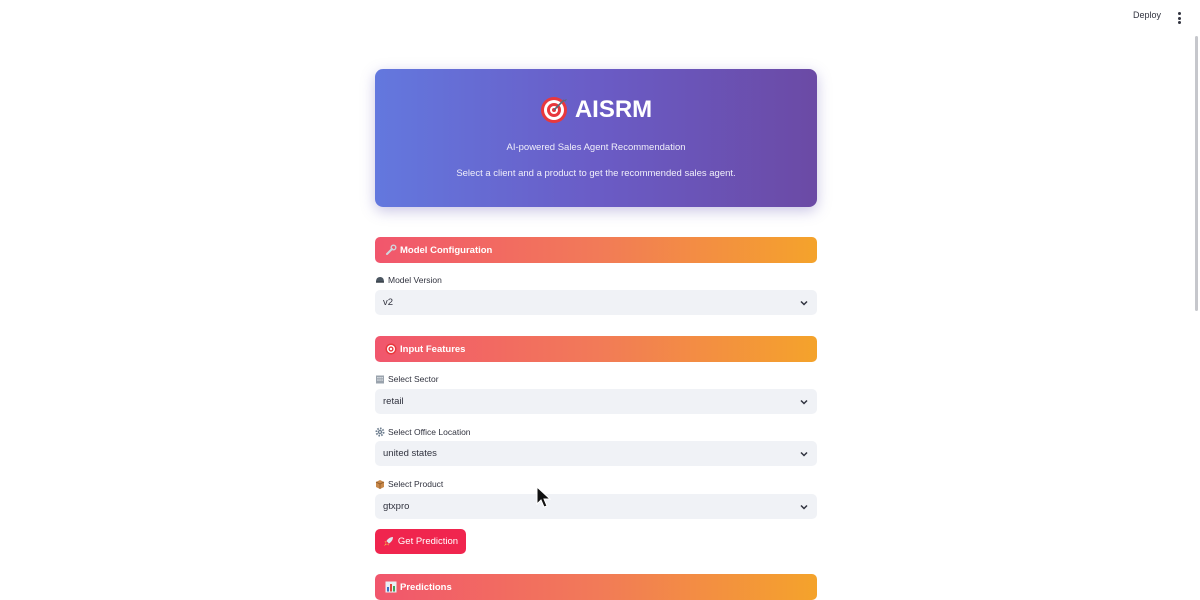 The height and width of the screenshot is (600, 1200). What do you see at coordinates (380, 379) in the screenshot?
I see `building-icon` at bounding box center [380, 379].